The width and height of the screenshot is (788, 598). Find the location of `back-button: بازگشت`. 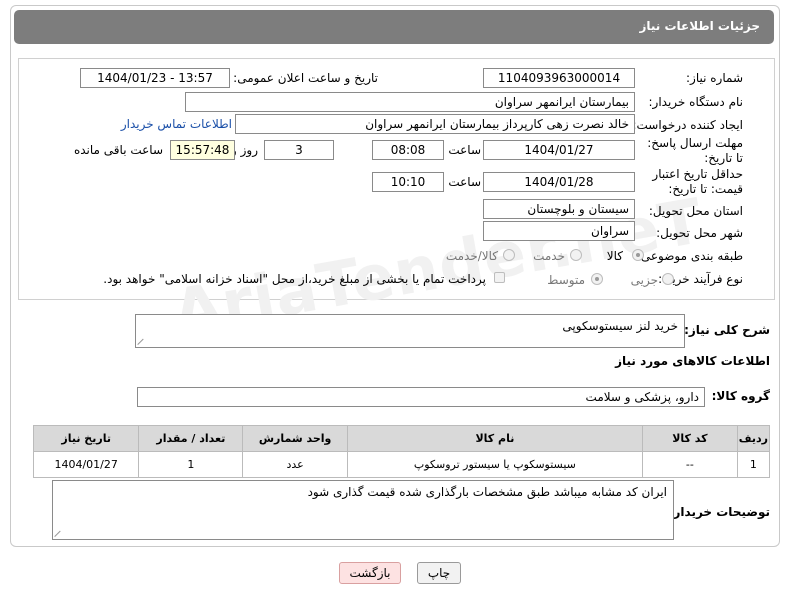

back-button: بازگشت is located at coordinates (370, 573).